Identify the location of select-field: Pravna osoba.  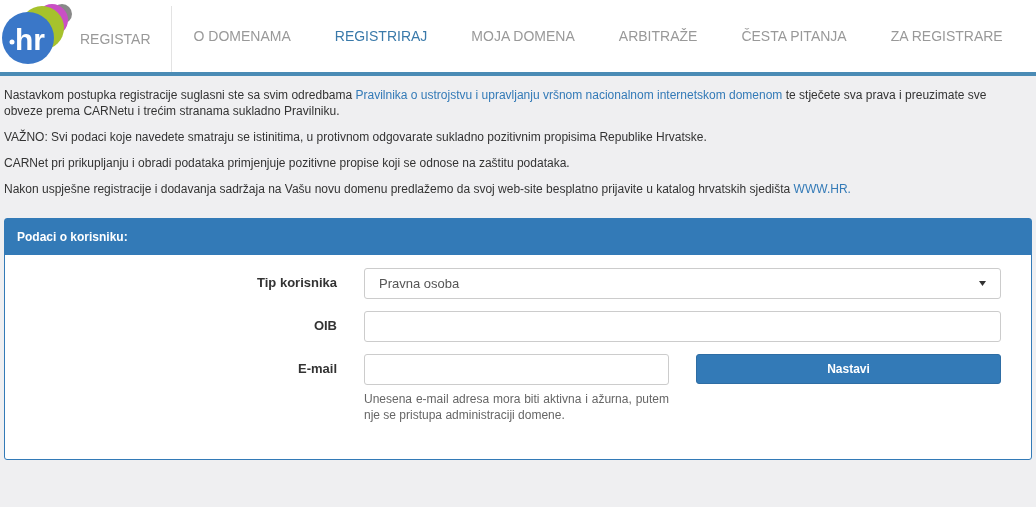
(682, 283).